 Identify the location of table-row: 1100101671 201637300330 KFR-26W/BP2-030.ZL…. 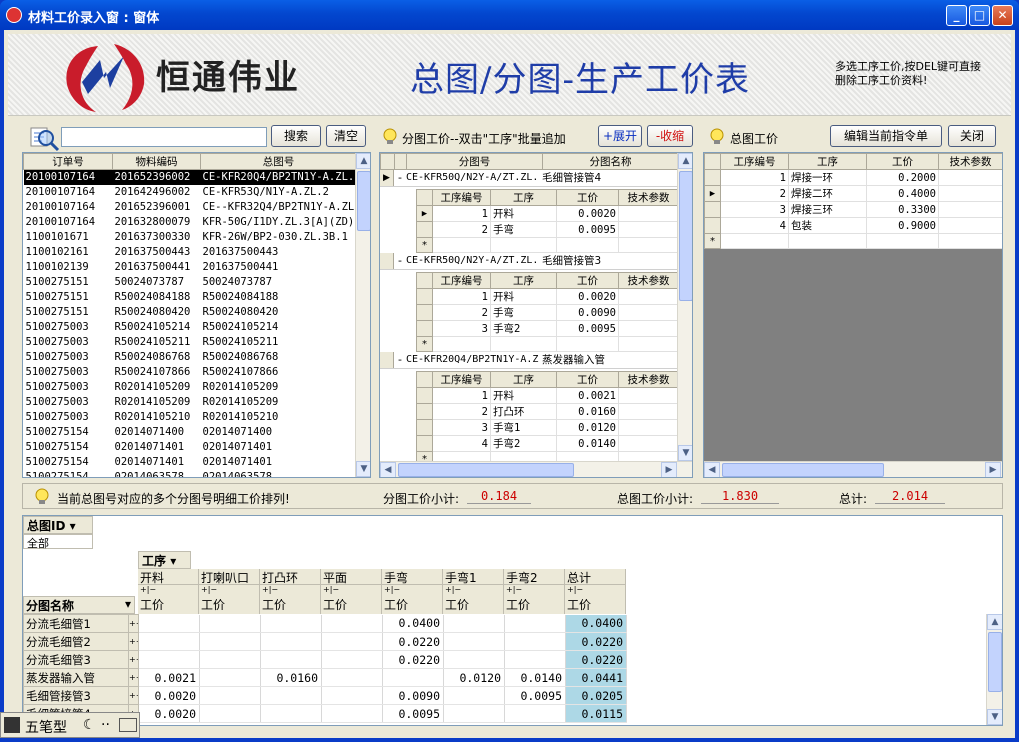
(190, 237).